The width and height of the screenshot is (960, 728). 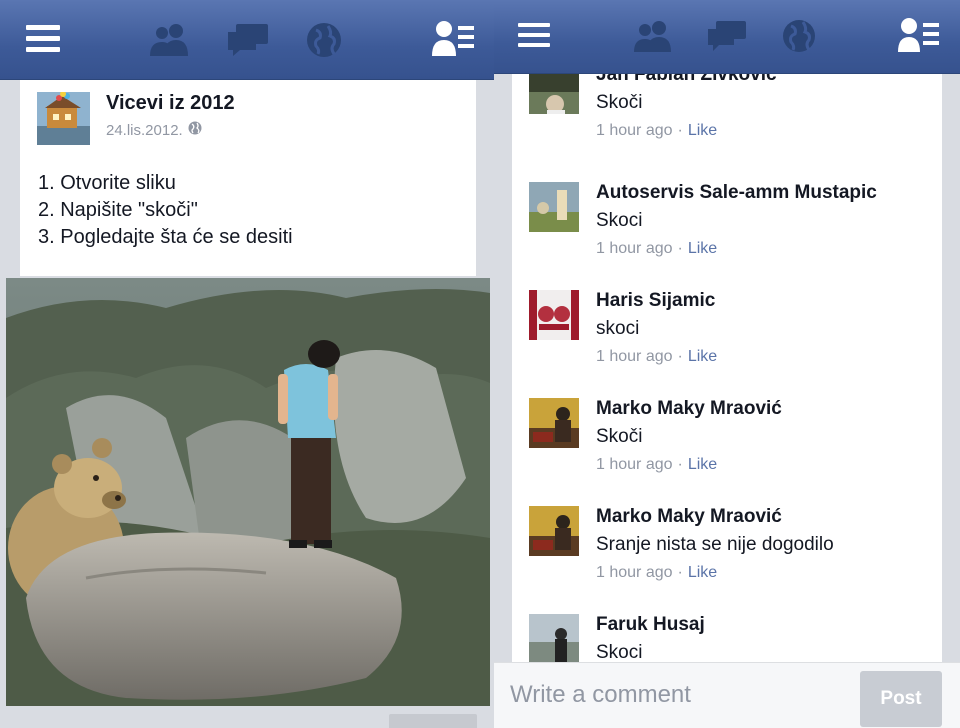 What do you see at coordinates (655, 301) in the screenshot?
I see `commenter-name: Haris Sijamic` at bounding box center [655, 301].